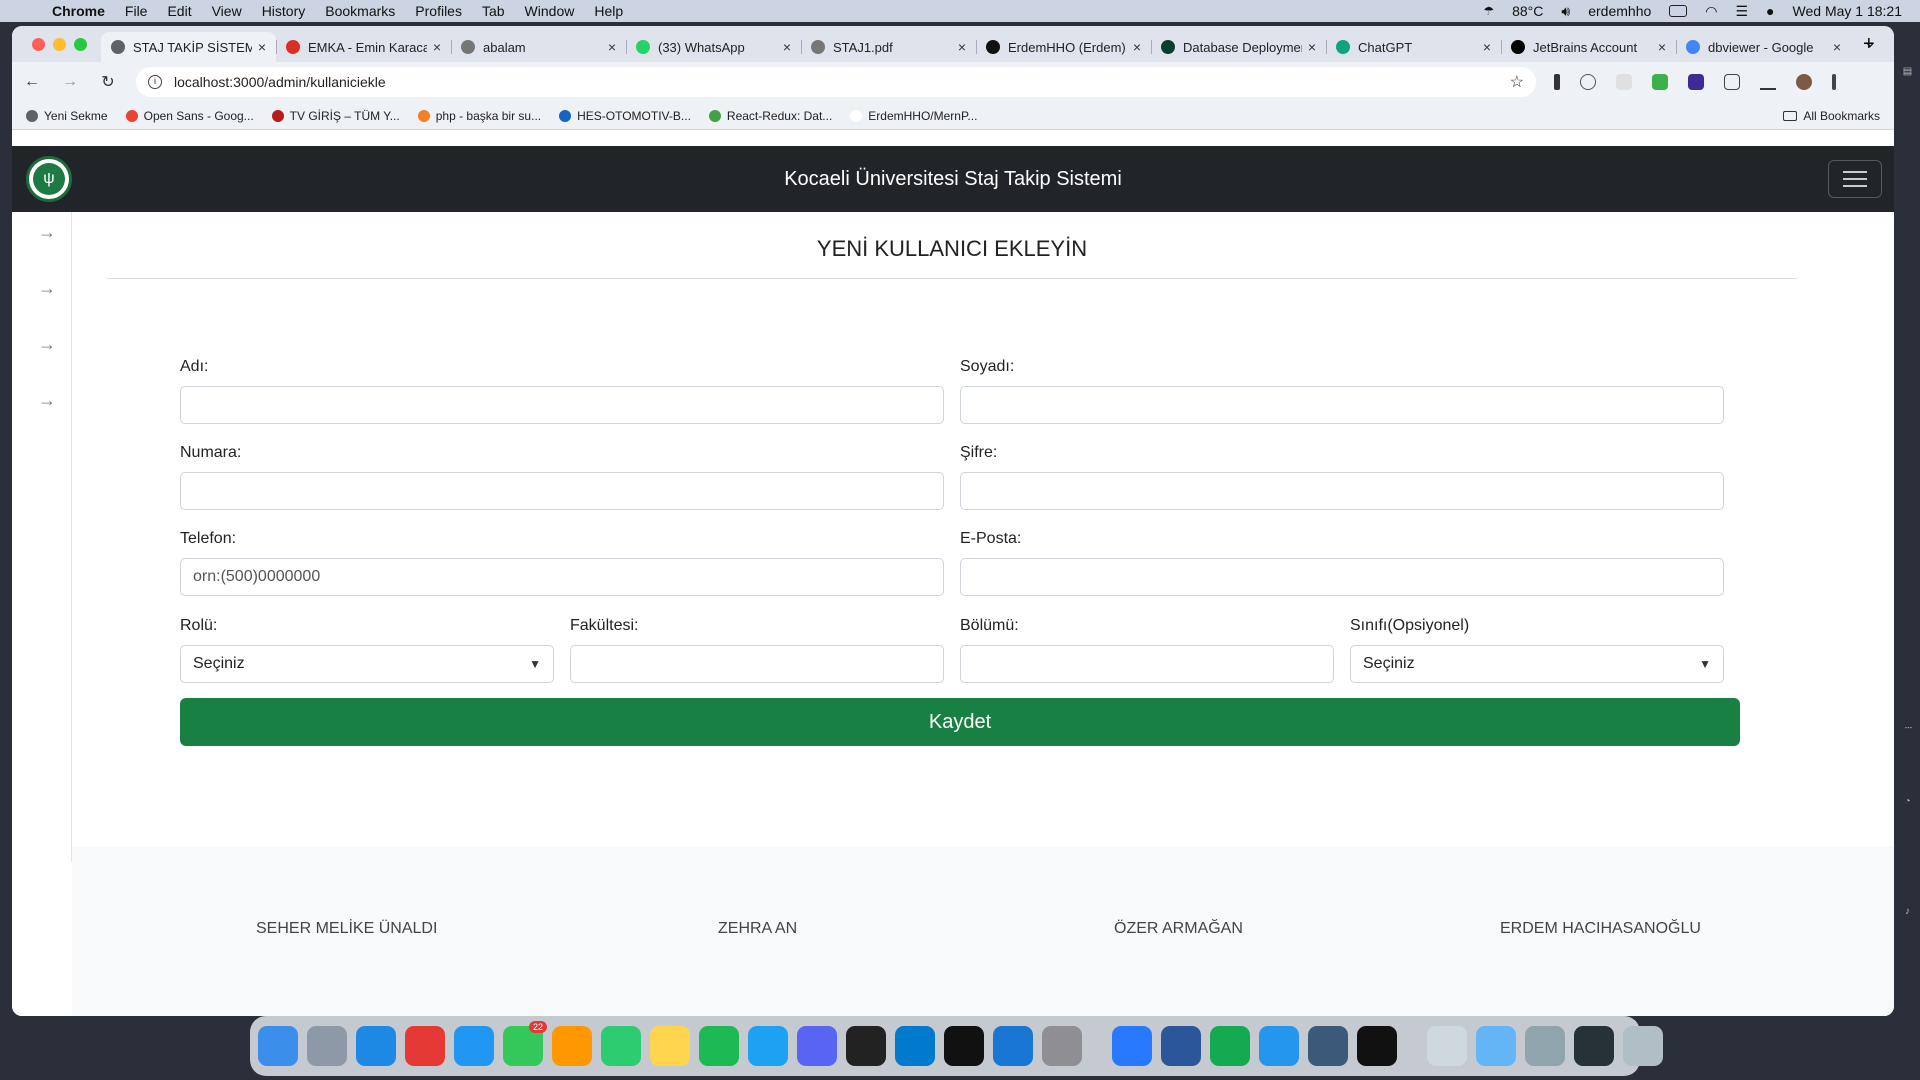 Image resolution: width=1920 pixels, height=1080 pixels. Describe the element at coordinates (1496, 1046) in the screenshot. I see `folder-icon` at that location.